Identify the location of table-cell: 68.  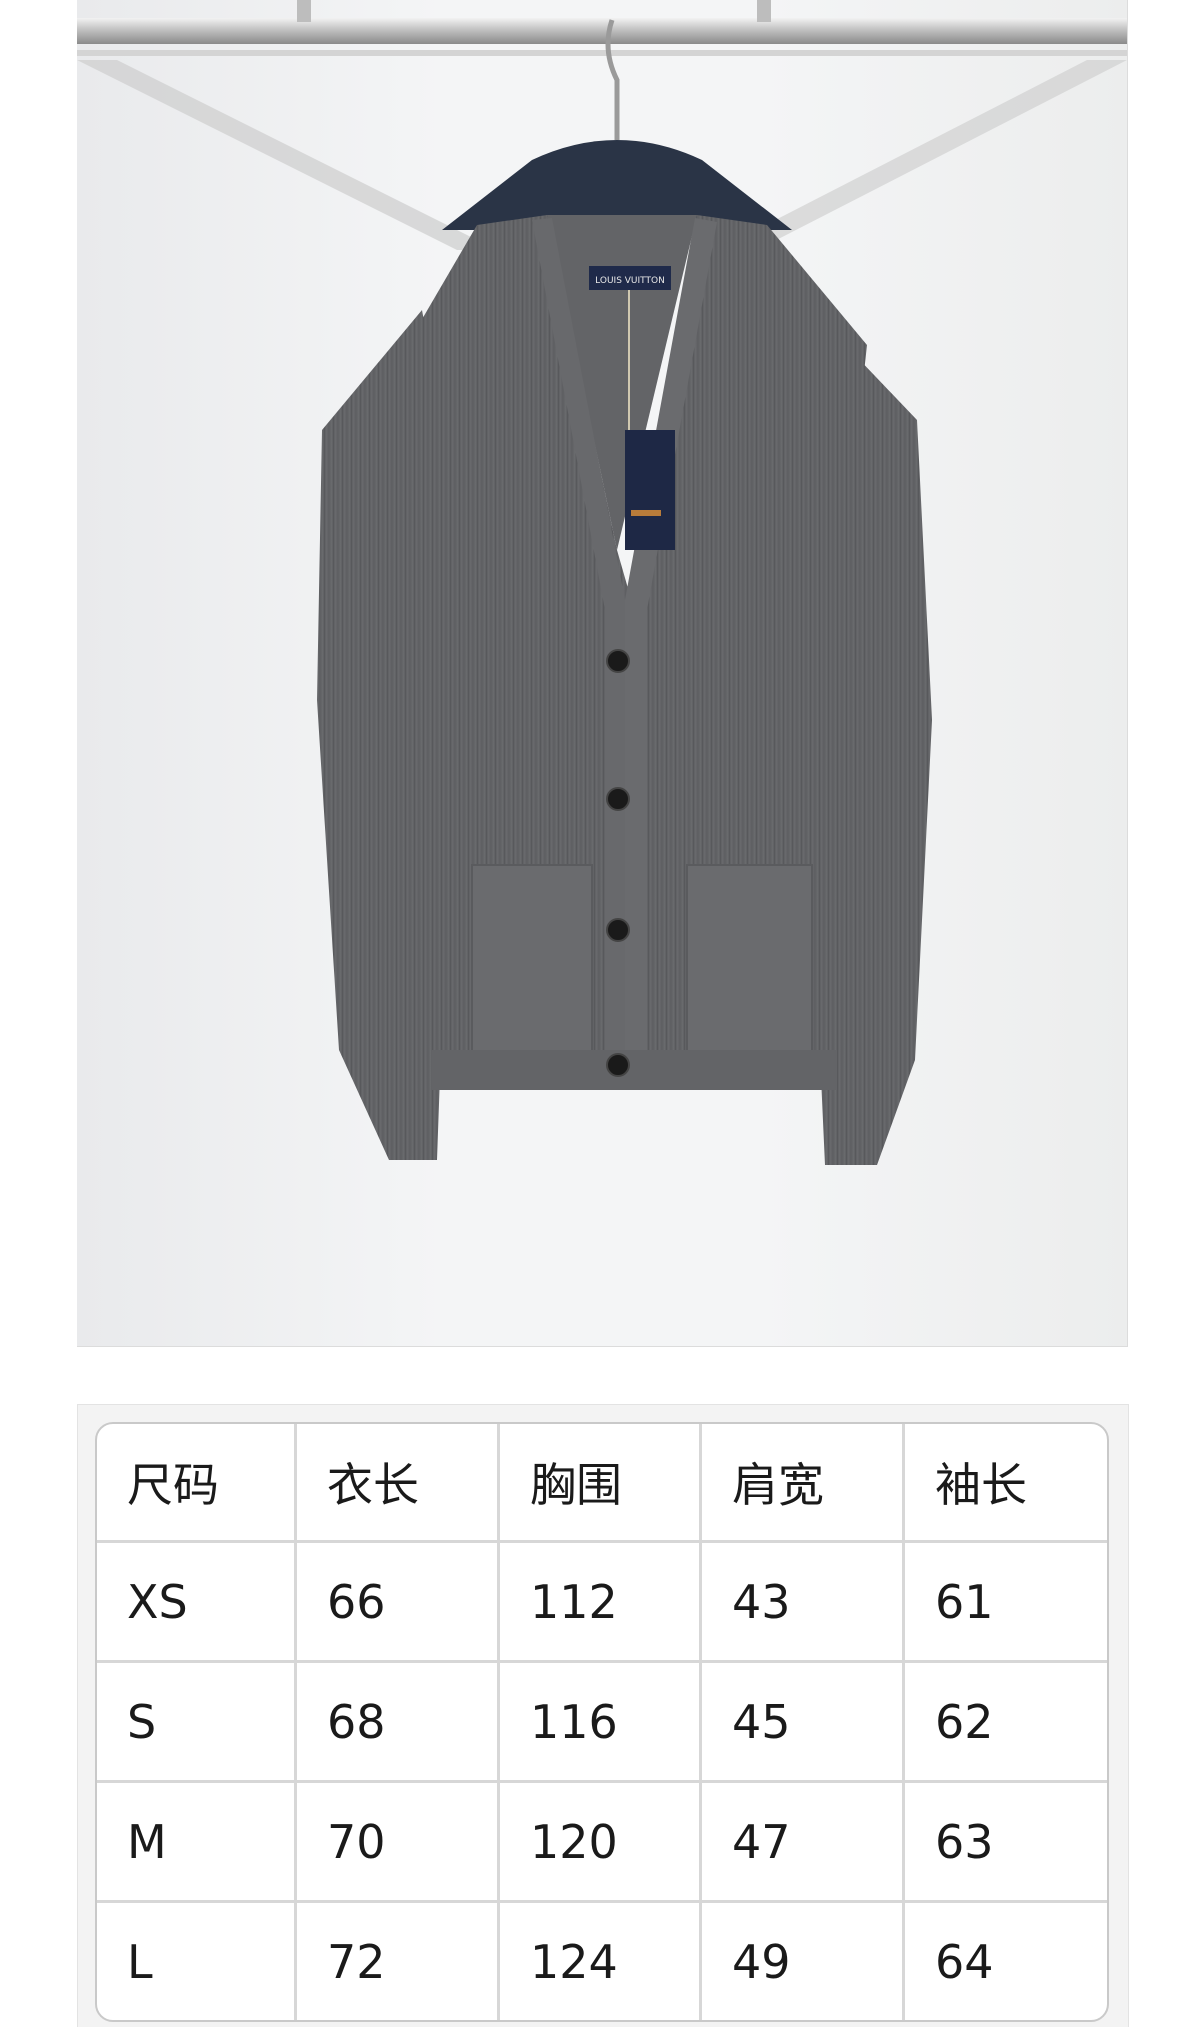
(398, 1723).